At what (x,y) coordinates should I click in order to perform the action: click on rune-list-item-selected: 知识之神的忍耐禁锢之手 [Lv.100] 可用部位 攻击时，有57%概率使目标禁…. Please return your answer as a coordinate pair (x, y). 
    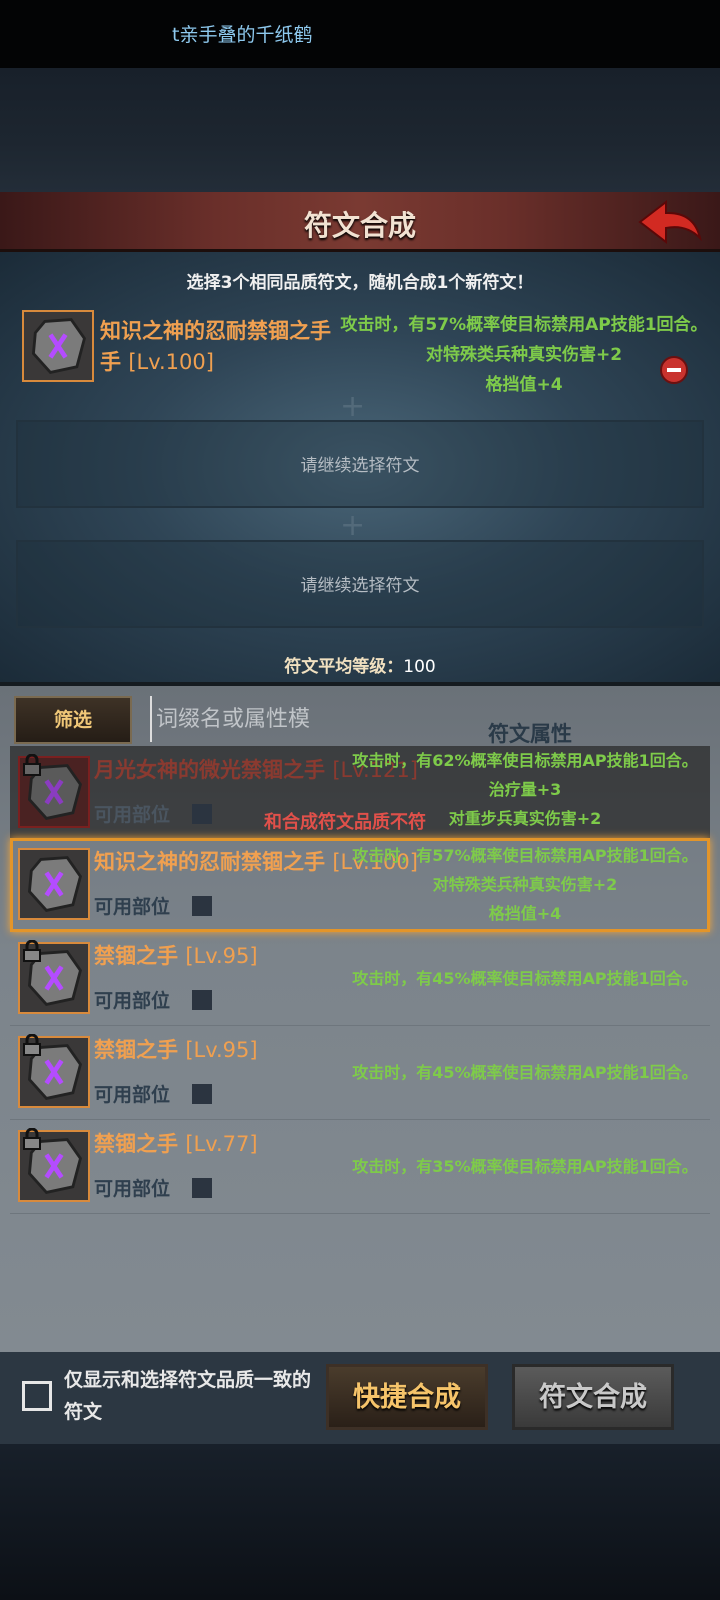
    Looking at the image, I should click on (360, 885).